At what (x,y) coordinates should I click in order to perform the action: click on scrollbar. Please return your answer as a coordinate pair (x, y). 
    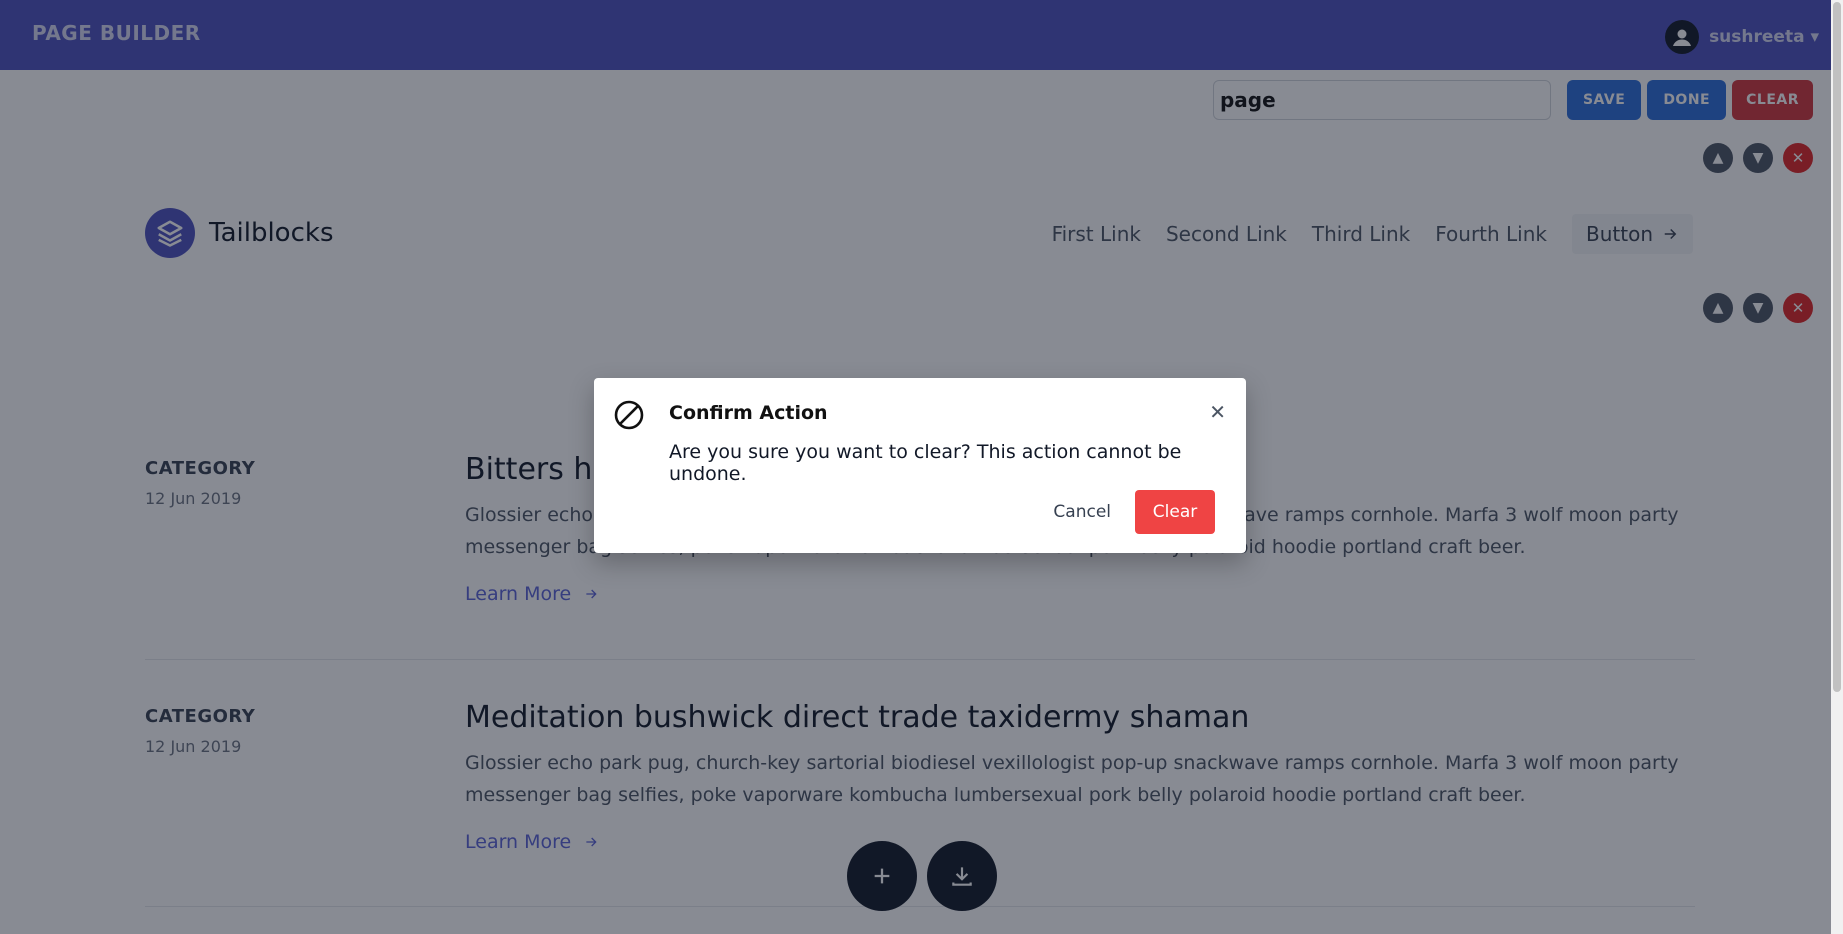
    Looking at the image, I should click on (1837, 467).